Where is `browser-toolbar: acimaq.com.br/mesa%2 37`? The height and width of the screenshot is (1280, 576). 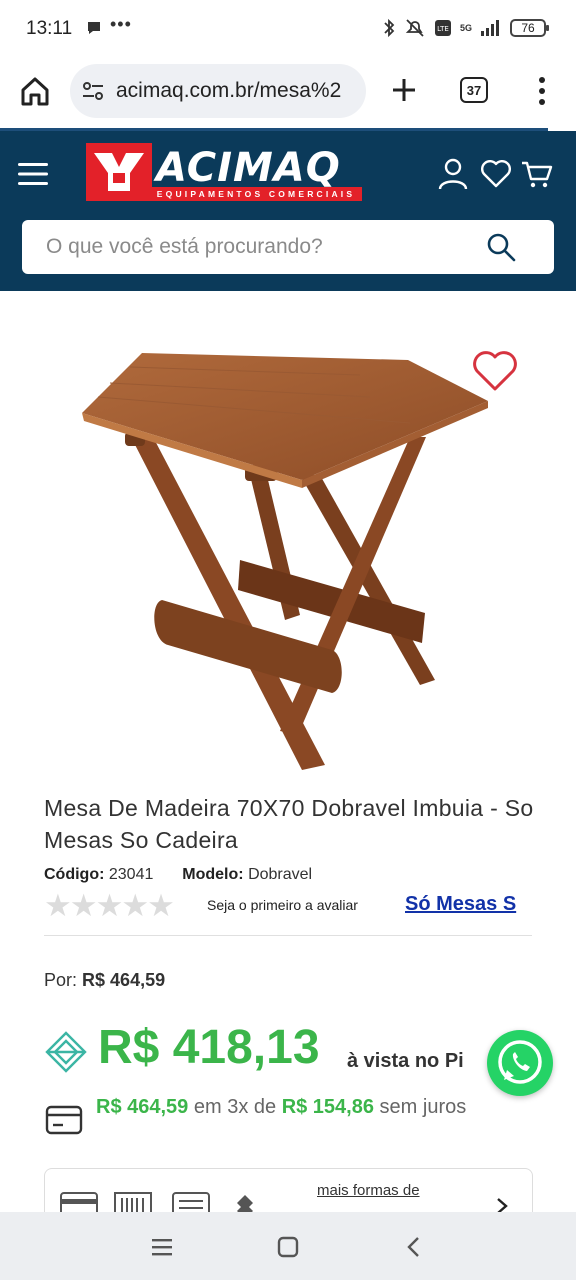 browser-toolbar: acimaq.com.br/mesa%2 37 is located at coordinates (288, 94).